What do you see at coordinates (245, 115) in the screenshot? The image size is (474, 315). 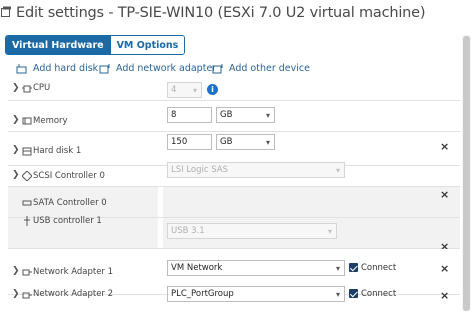 I see `memory-unit-select: GB ▾` at bounding box center [245, 115].